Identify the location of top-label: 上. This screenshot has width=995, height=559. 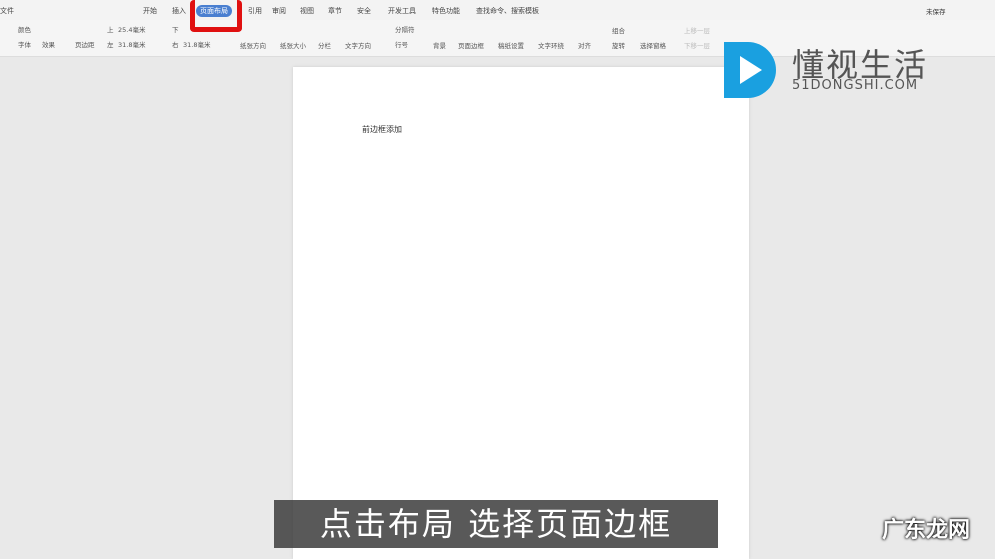
(110, 30).